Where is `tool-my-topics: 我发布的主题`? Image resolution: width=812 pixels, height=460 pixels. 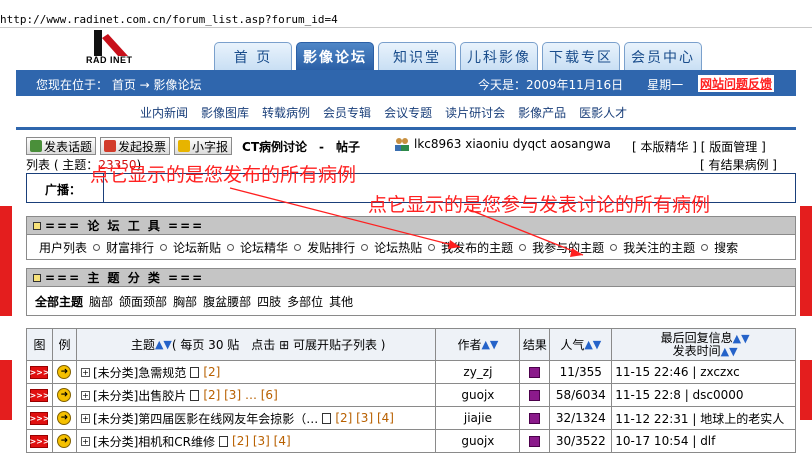
tool-my-topics: 我发布的主题 is located at coordinates (477, 247).